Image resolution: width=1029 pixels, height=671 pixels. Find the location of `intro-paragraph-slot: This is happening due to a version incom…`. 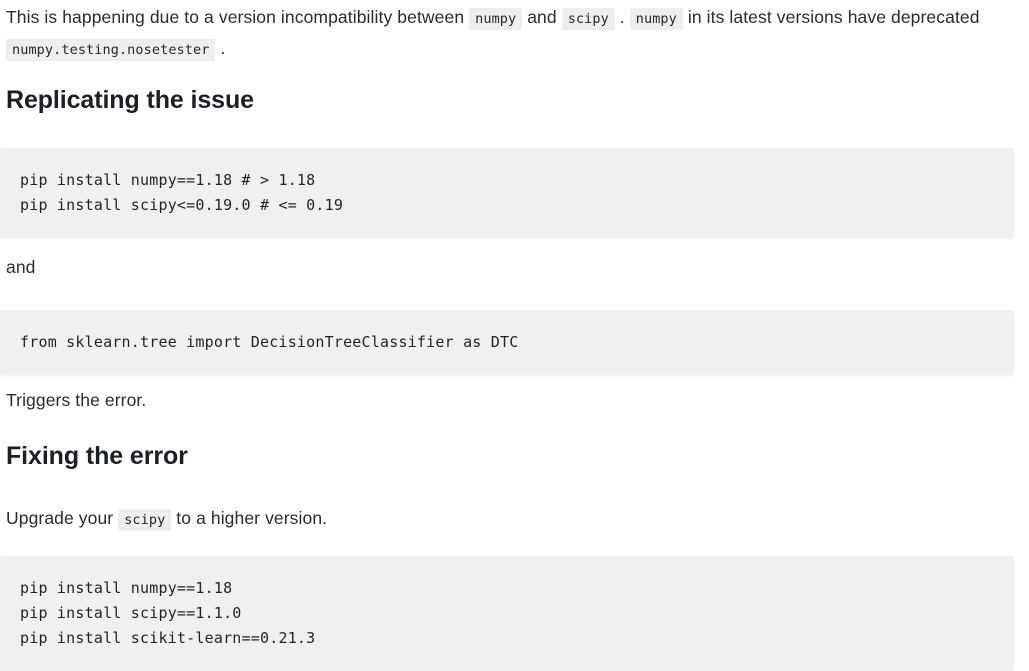

intro-paragraph-slot: This is happening due to a version incom… is located at coordinates (514, 34).